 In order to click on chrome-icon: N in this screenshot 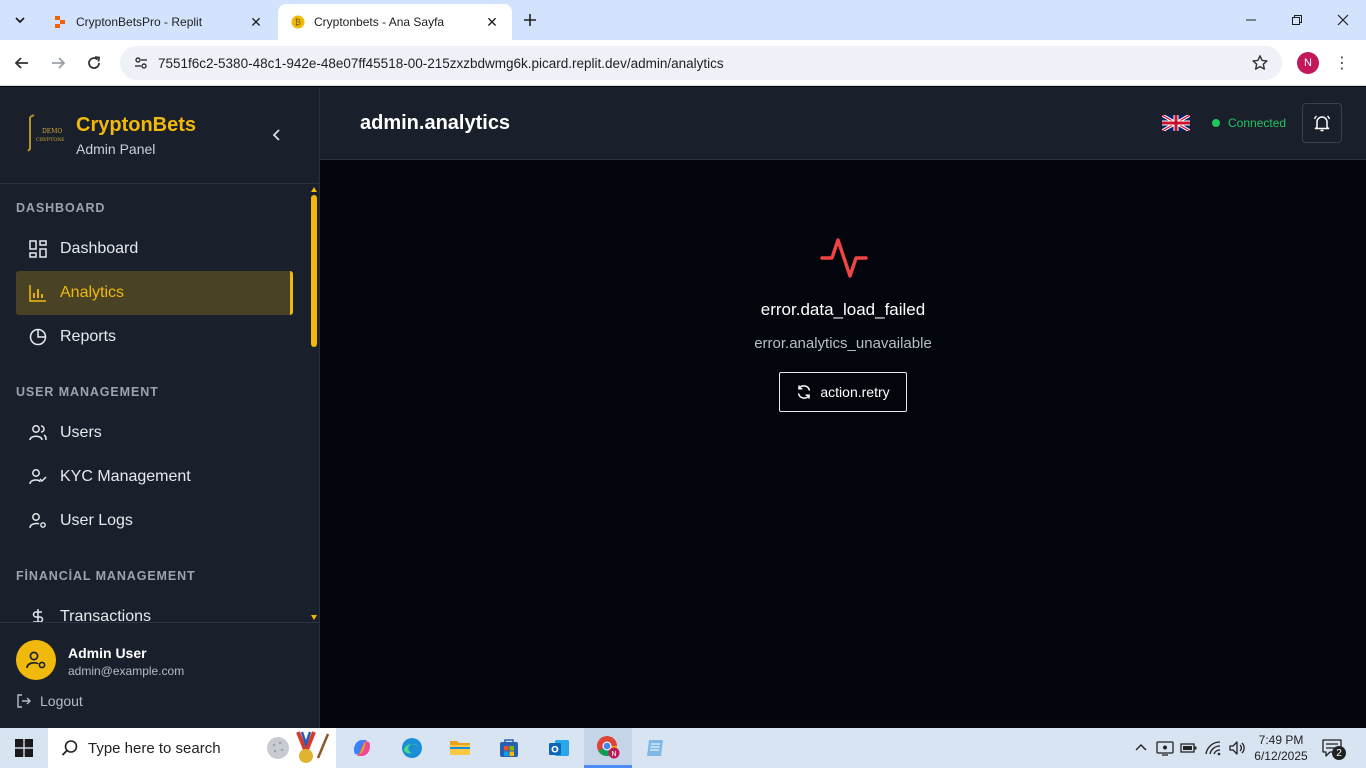, I will do `click(608, 746)`.